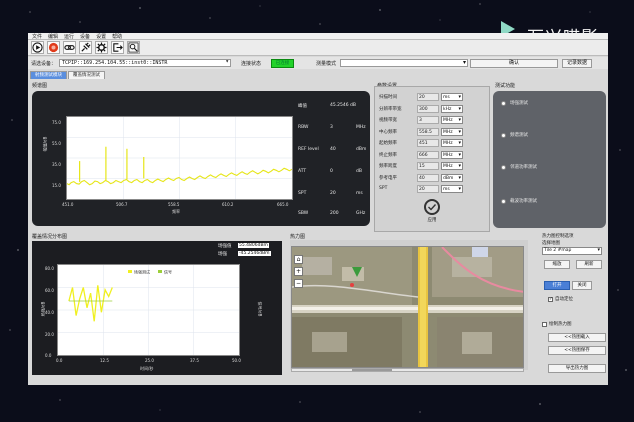 Image resolution: width=634 pixels, height=422 pixels. Describe the element at coordinates (428, 120) in the screenshot. I see `param-value-input: 3` at that location.